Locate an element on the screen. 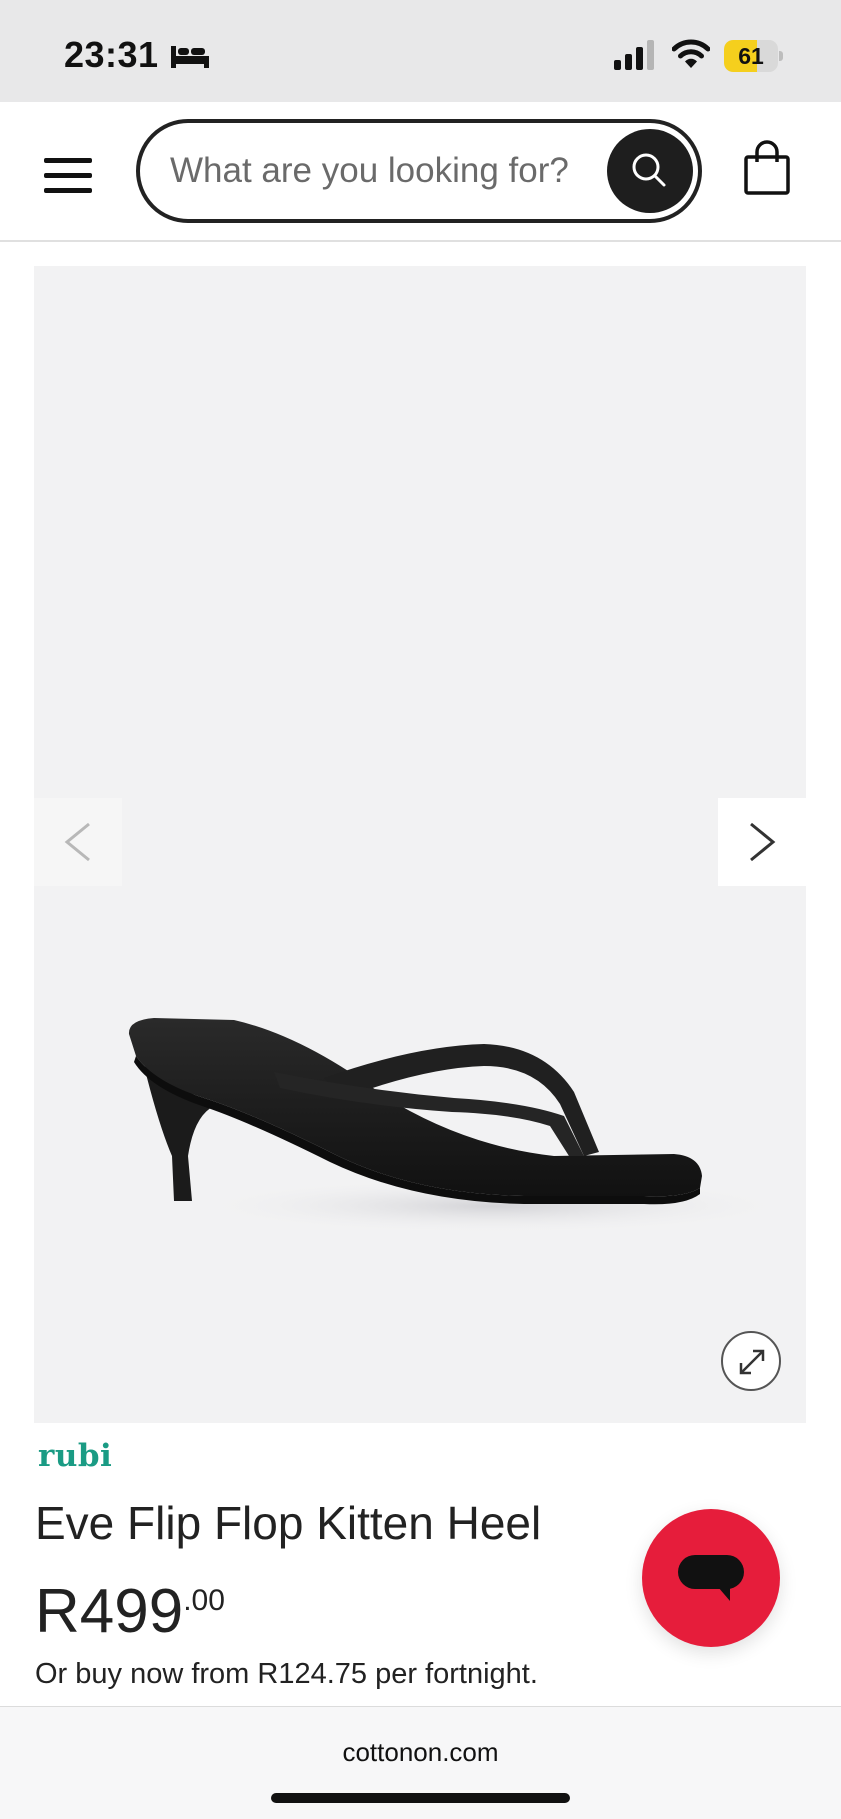 The height and width of the screenshot is (1819, 841). status-bar: 23:31 61 is located at coordinates (420, 51).